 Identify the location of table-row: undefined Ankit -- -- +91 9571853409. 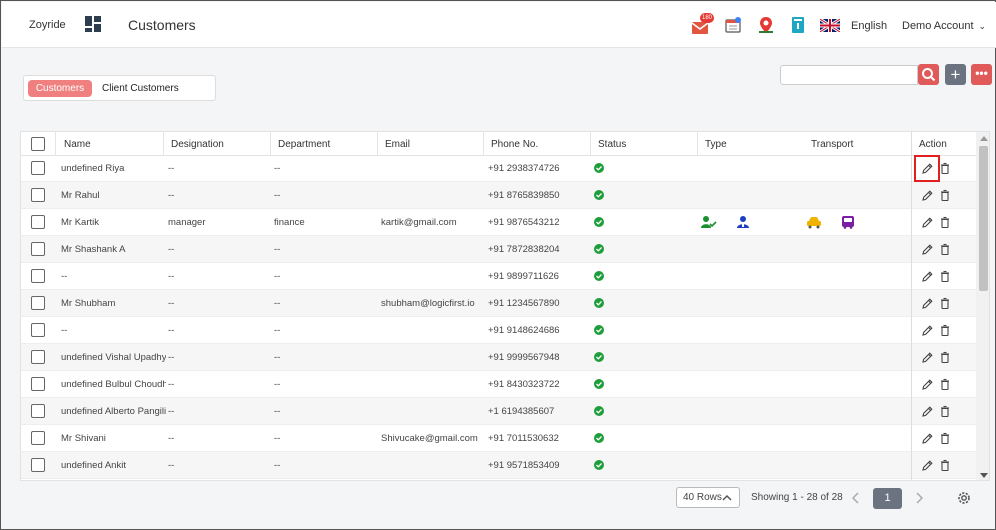
(498, 465).